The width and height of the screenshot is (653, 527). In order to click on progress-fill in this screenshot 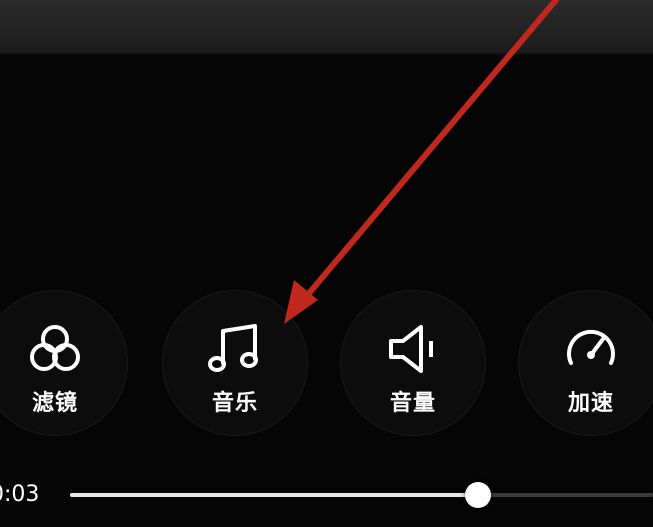, I will do `click(274, 495)`.